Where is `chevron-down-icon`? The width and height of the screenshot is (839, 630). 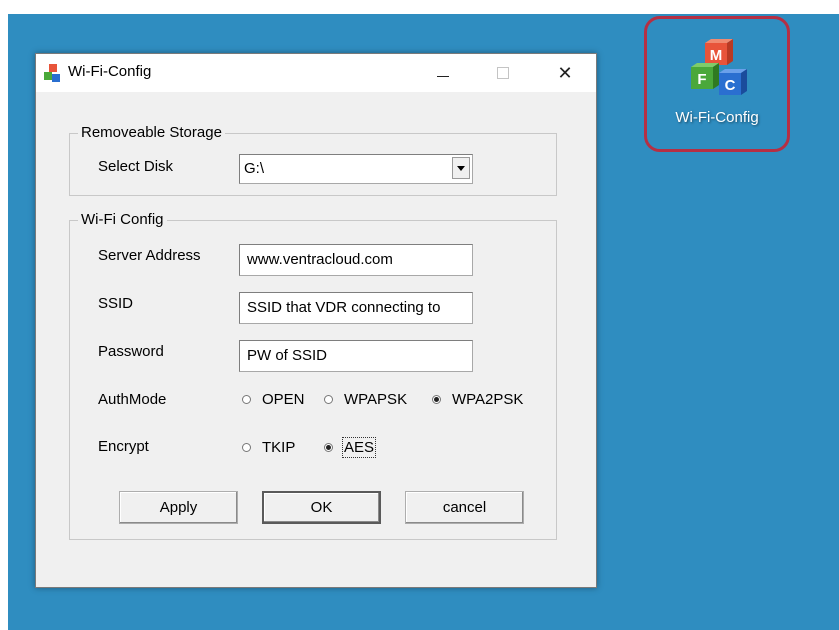
chevron-down-icon is located at coordinates (461, 168).